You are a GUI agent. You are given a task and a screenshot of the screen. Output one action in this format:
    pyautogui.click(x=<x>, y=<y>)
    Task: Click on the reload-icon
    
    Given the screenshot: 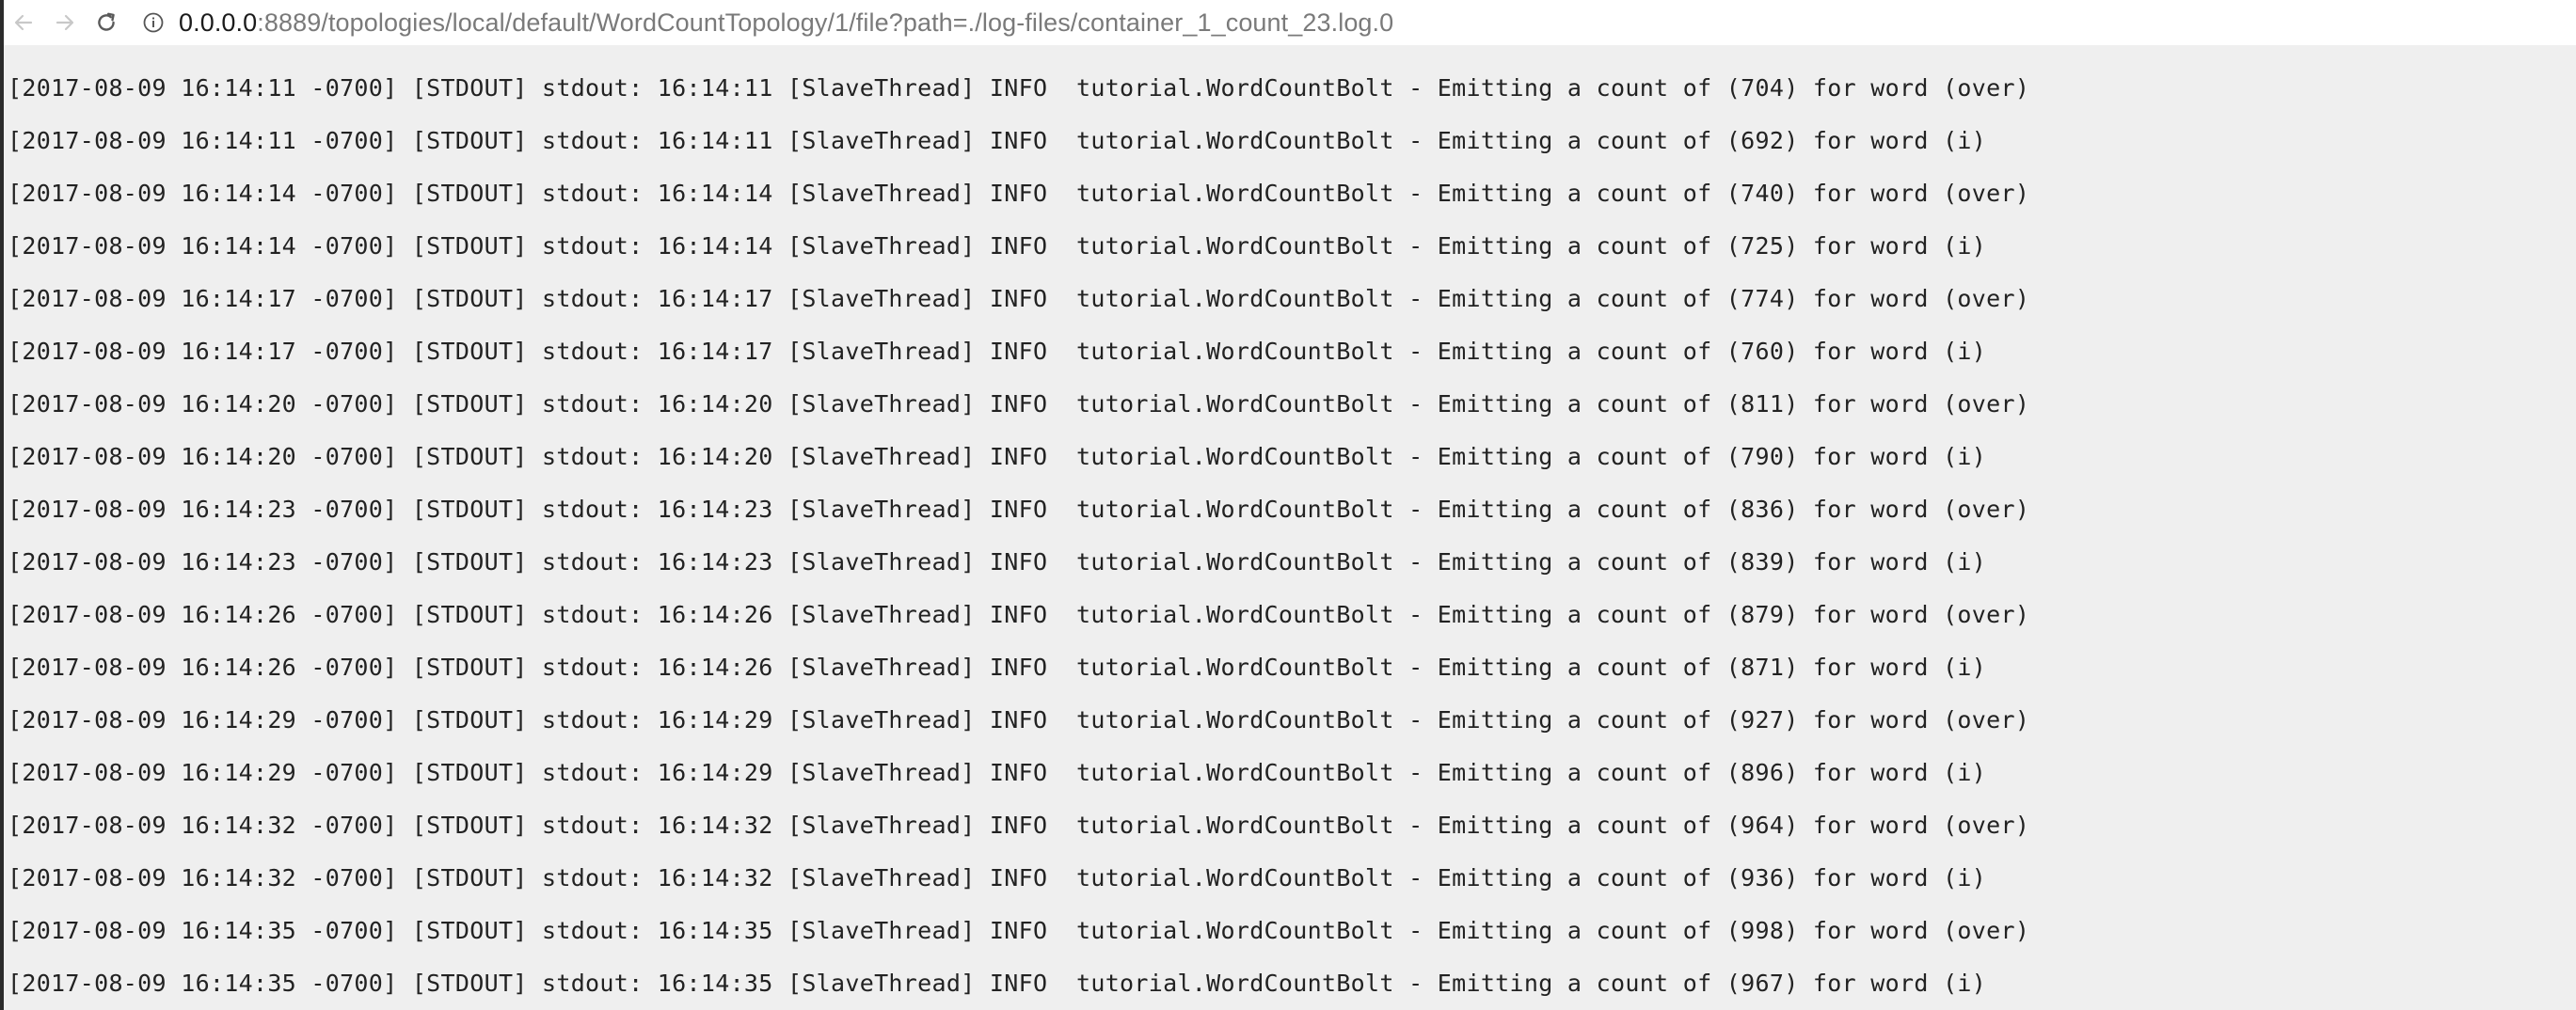 What is the action you would take?
    pyautogui.click(x=106, y=21)
    